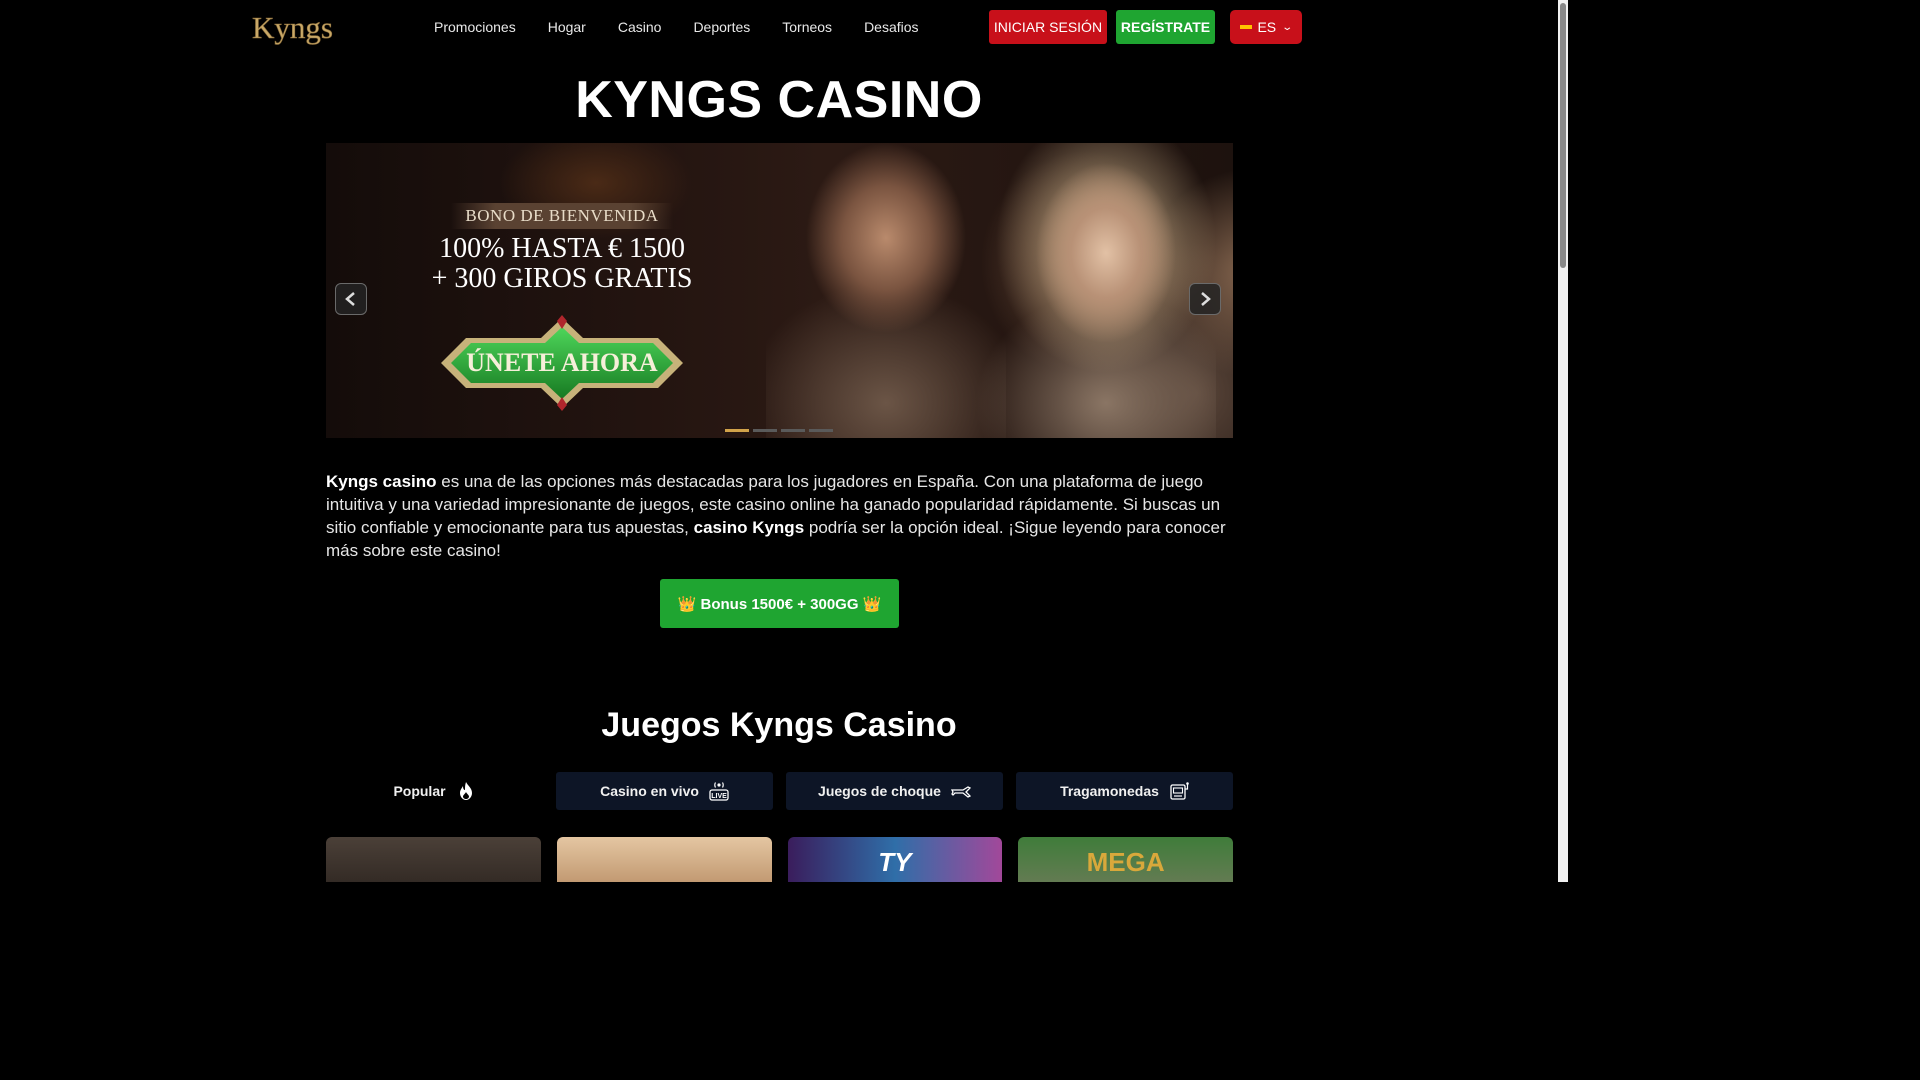 The image size is (1920, 1080). I want to click on banner-king-figure, so click(886, 290).